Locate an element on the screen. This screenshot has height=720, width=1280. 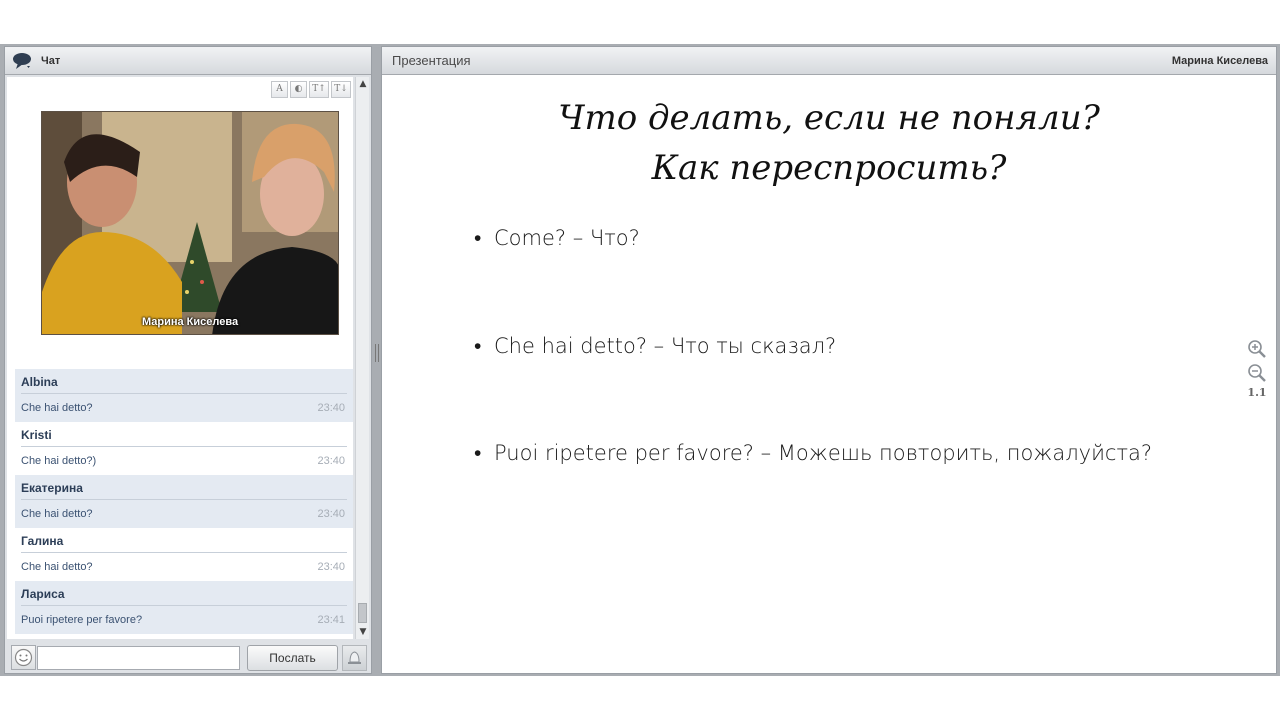
message-author: Лариса is located at coordinates (43, 594).